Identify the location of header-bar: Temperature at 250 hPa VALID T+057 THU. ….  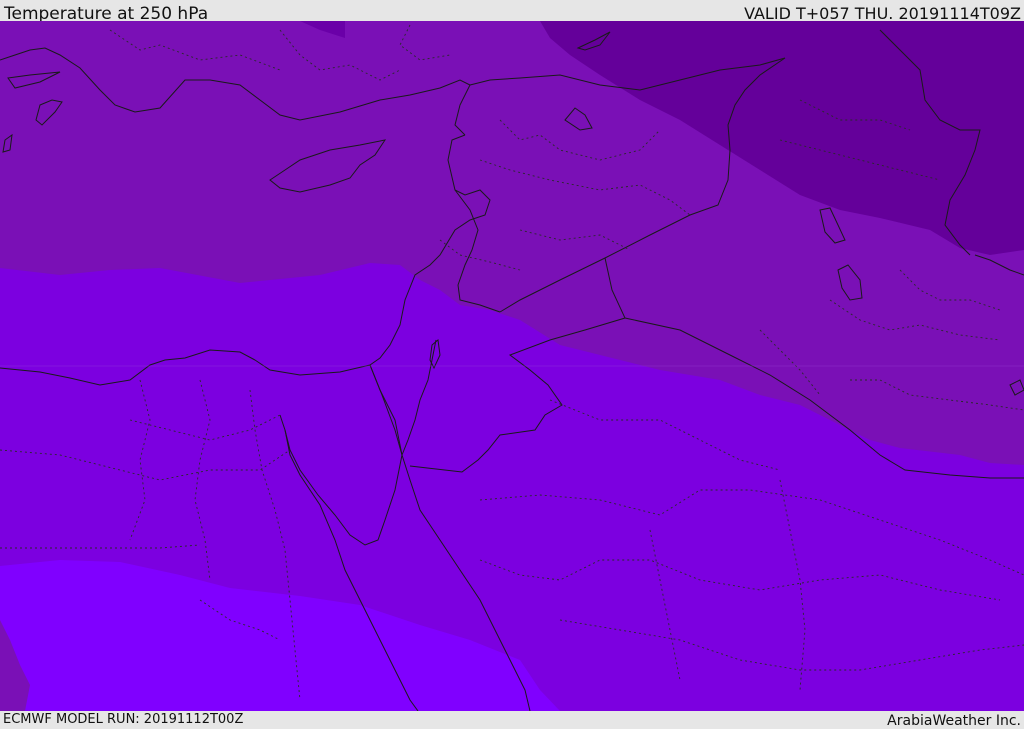
(512, 12).